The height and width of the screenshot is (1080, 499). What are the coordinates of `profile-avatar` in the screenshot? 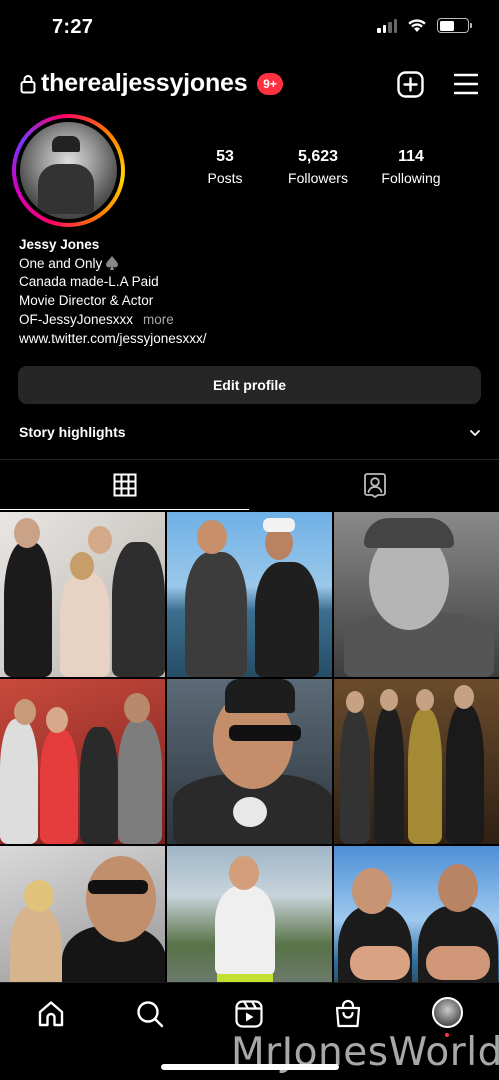 It's located at (68, 170).